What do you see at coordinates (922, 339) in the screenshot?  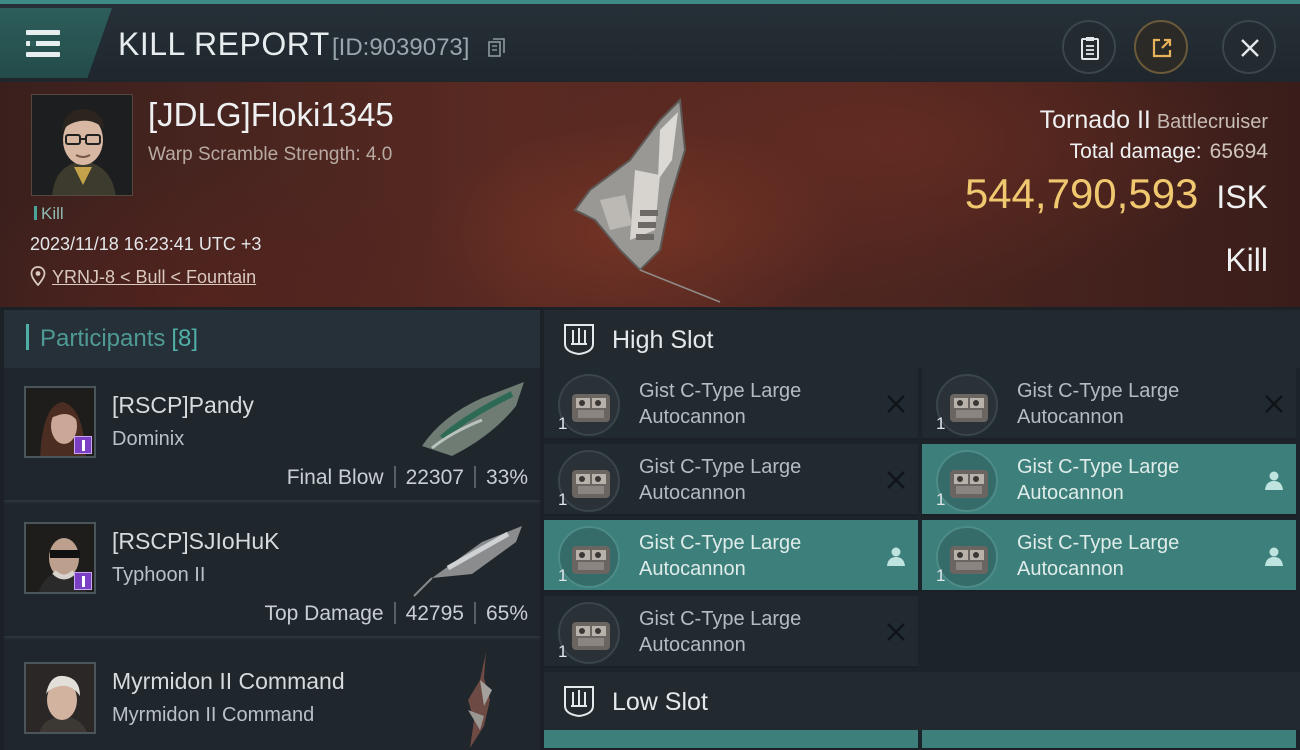 I see `high-slot-header: High Slot` at bounding box center [922, 339].